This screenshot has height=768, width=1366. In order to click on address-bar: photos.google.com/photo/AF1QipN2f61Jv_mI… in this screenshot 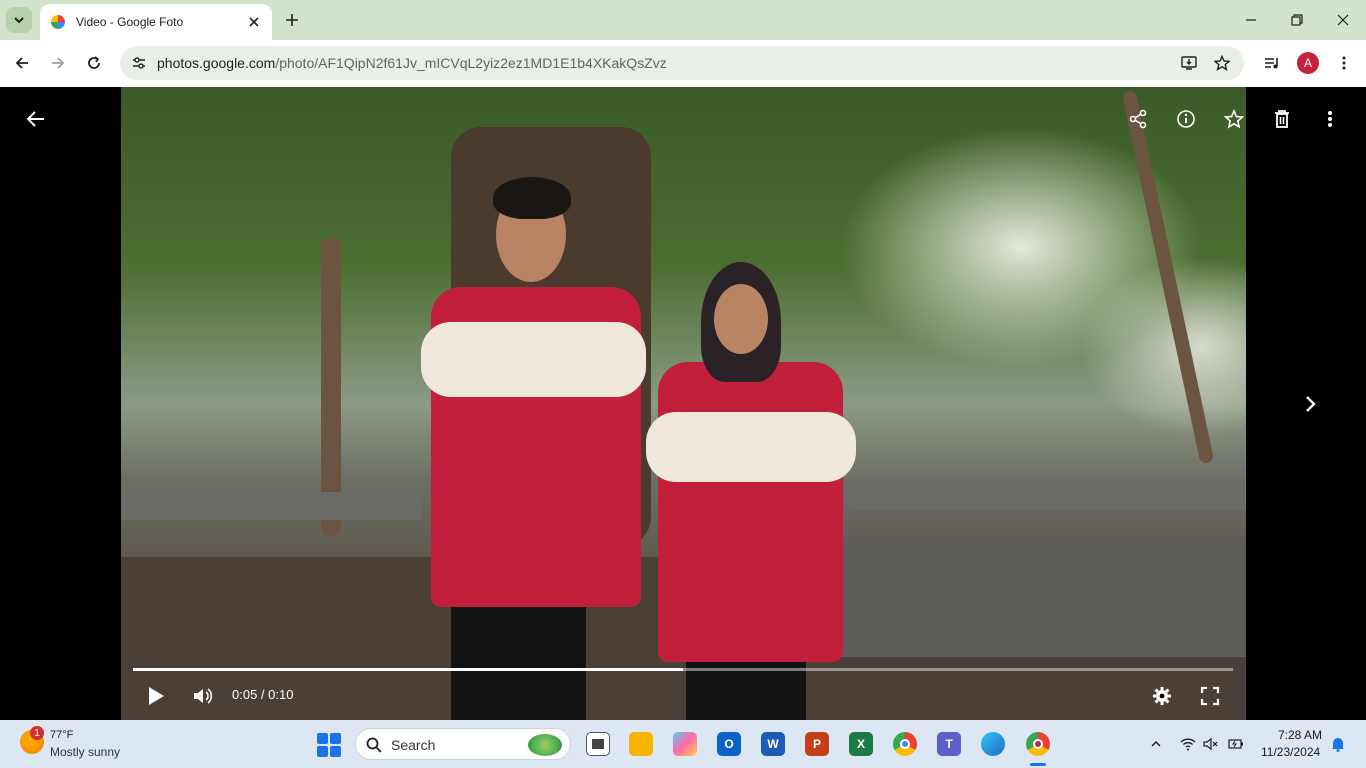, I will do `click(682, 63)`.